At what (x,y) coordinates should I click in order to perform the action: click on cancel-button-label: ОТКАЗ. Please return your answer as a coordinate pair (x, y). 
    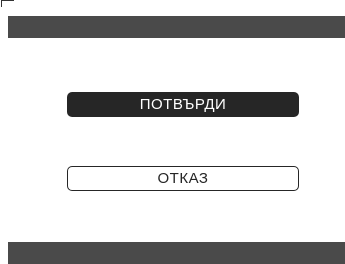
    Looking at the image, I should click on (183, 178).